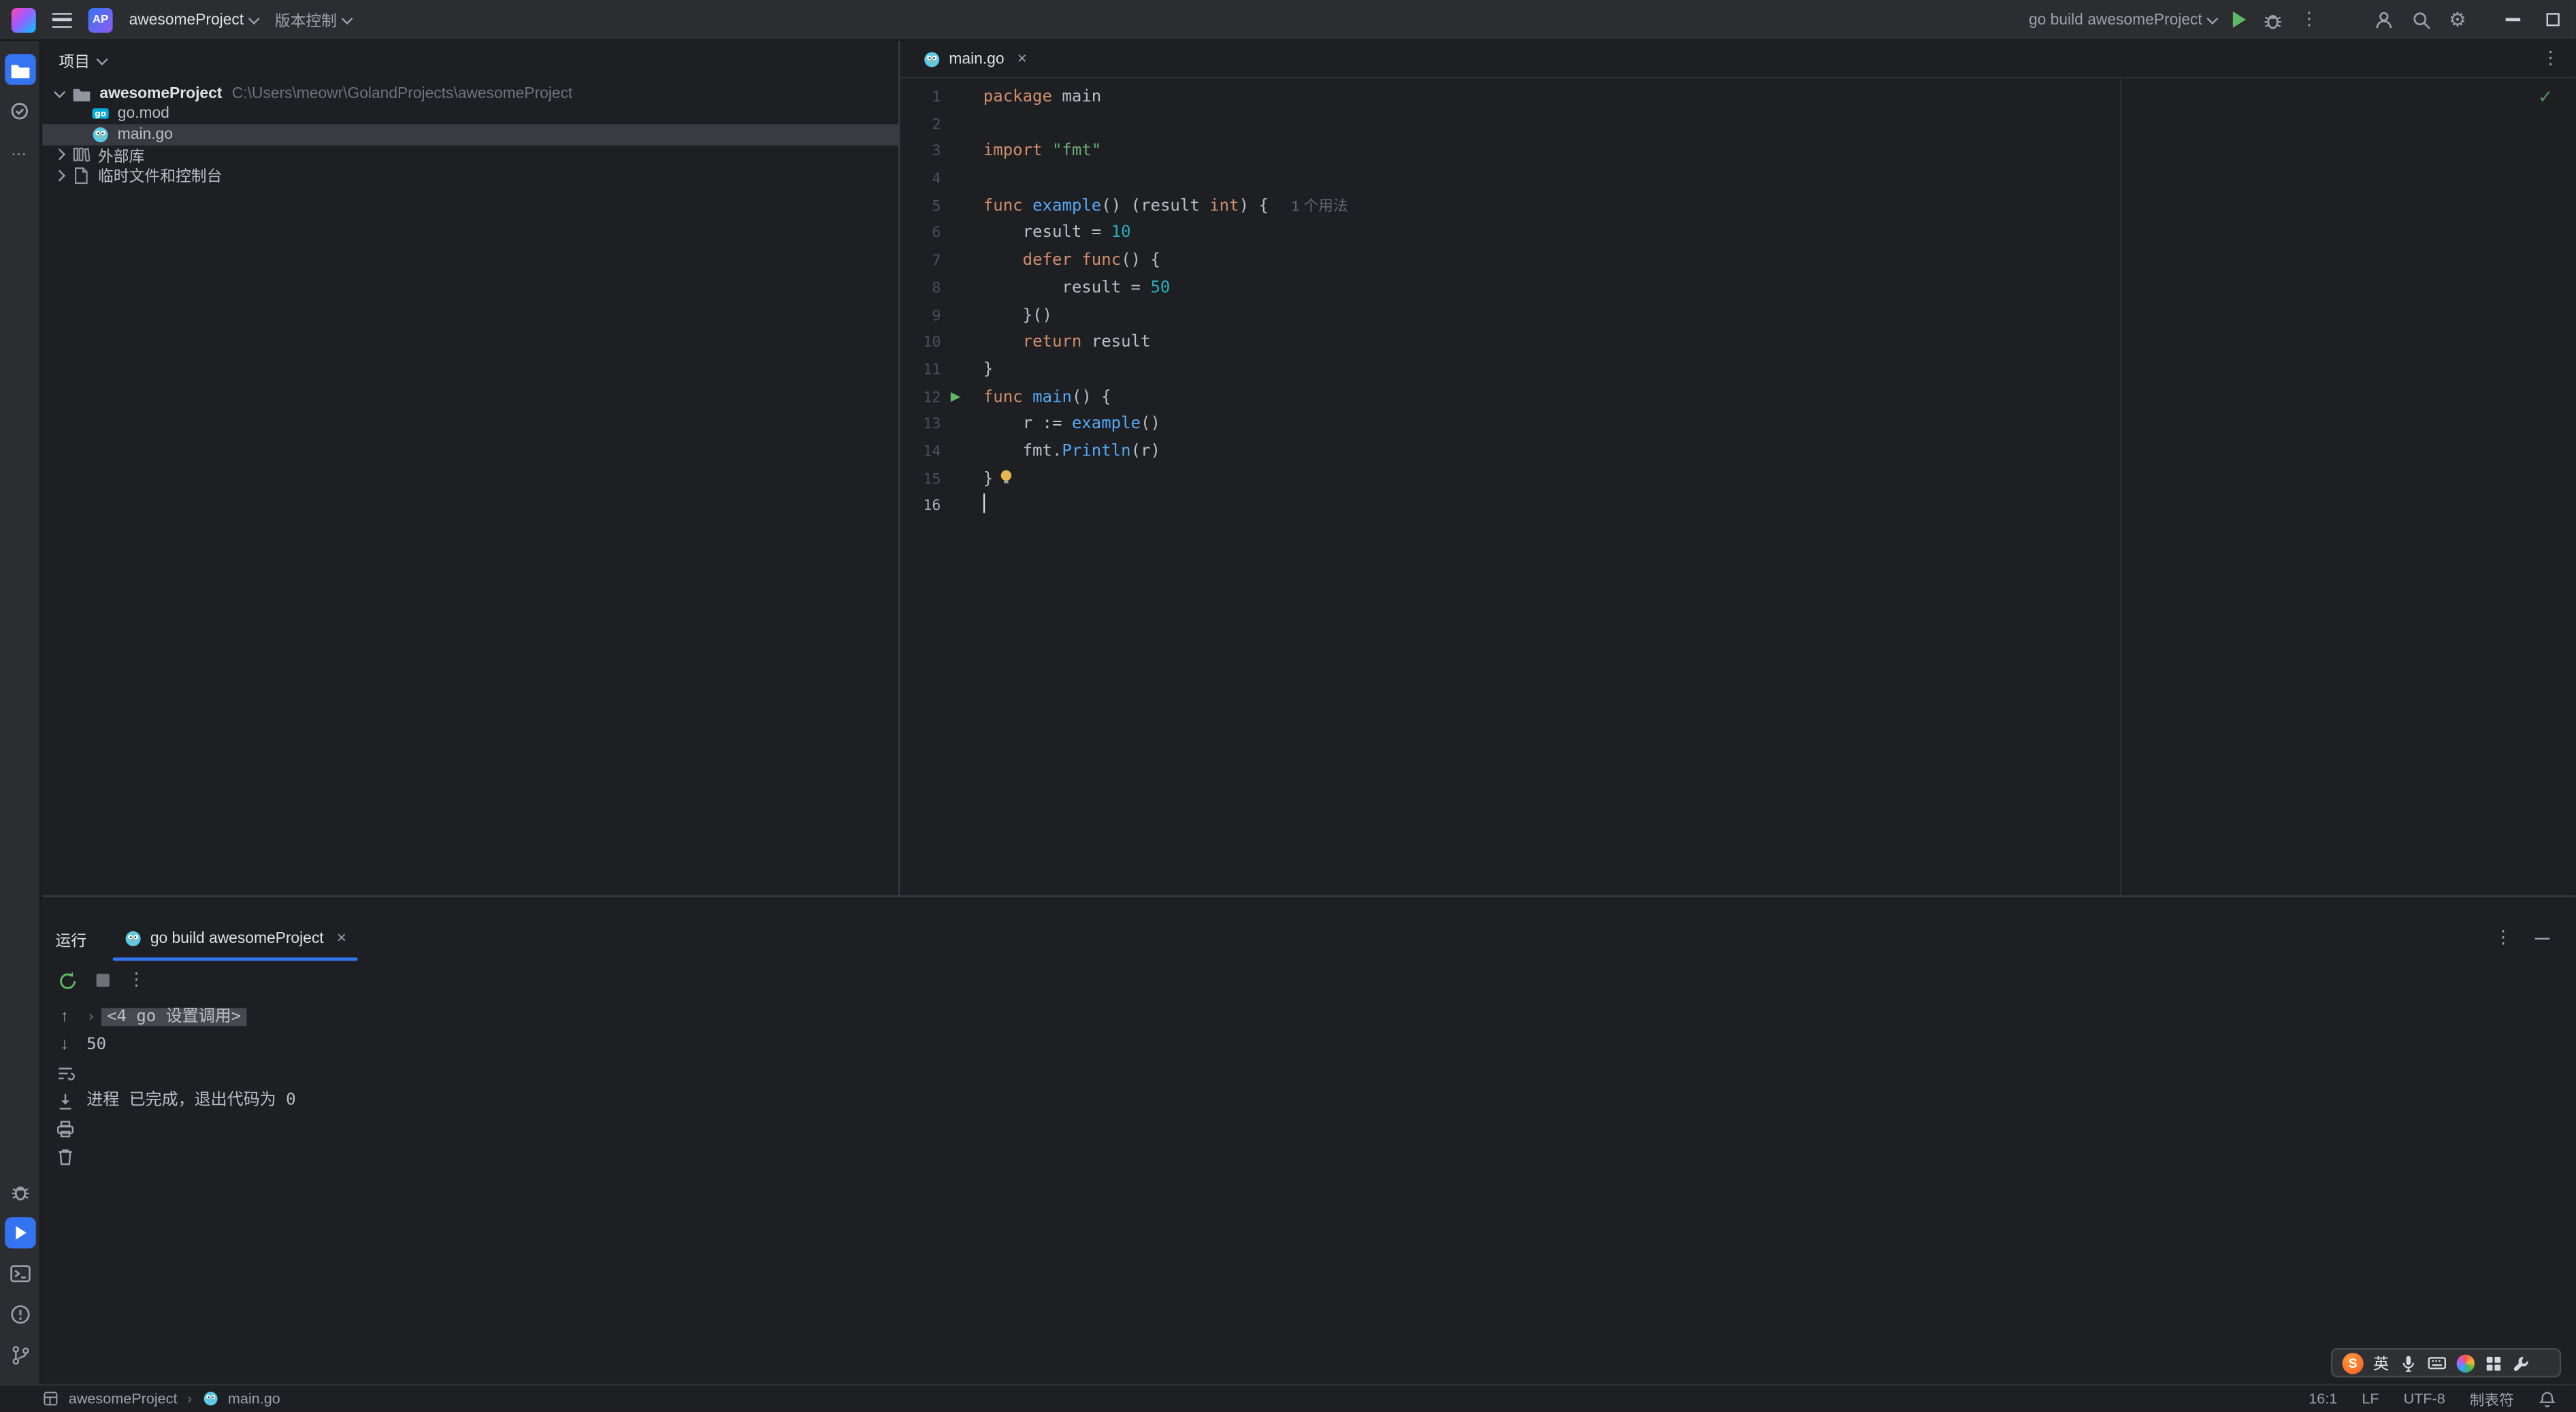 This screenshot has height=1412, width=2576. What do you see at coordinates (195, 20) in the screenshot?
I see `project-selector: awesomeProject` at bounding box center [195, 20].